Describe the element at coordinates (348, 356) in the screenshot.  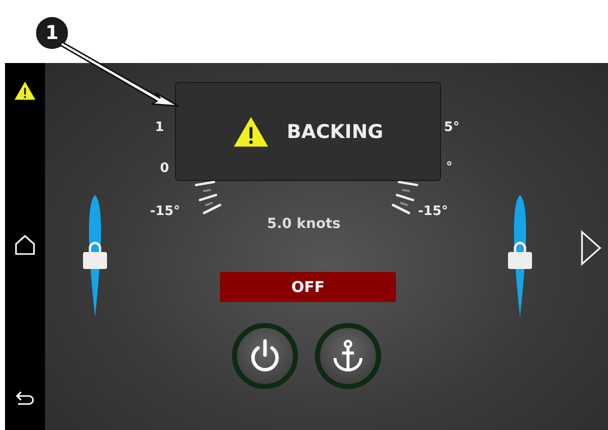
I see `anchor-icon` at that location.